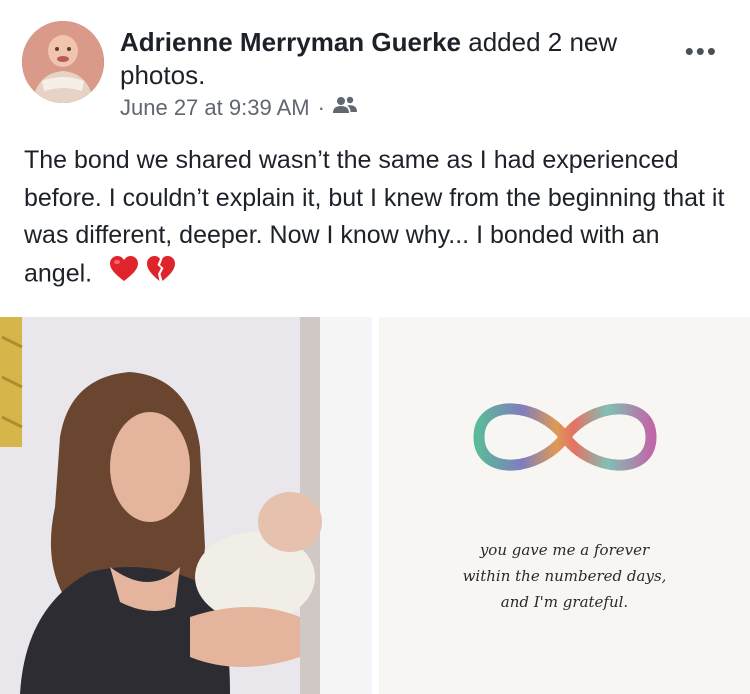 Image resolution: width=750 pixels, height=694 pixels. I want to click on post-meta: June 27 at 9:39 AM ·, so click(238, 108).